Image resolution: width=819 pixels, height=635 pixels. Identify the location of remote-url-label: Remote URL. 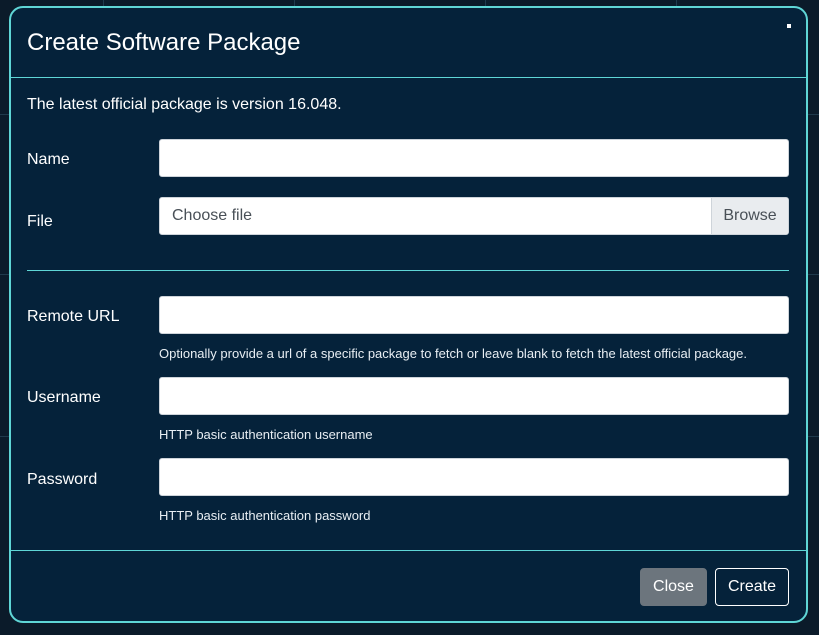
(73, 316).